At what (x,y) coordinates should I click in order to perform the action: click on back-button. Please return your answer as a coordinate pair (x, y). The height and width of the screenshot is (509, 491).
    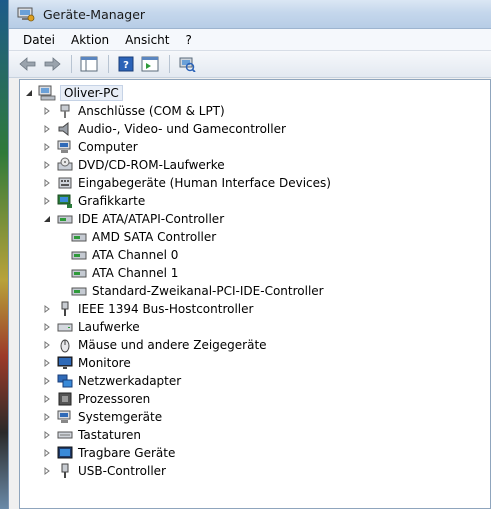
    Looking at the image, I should click on (28, 64).